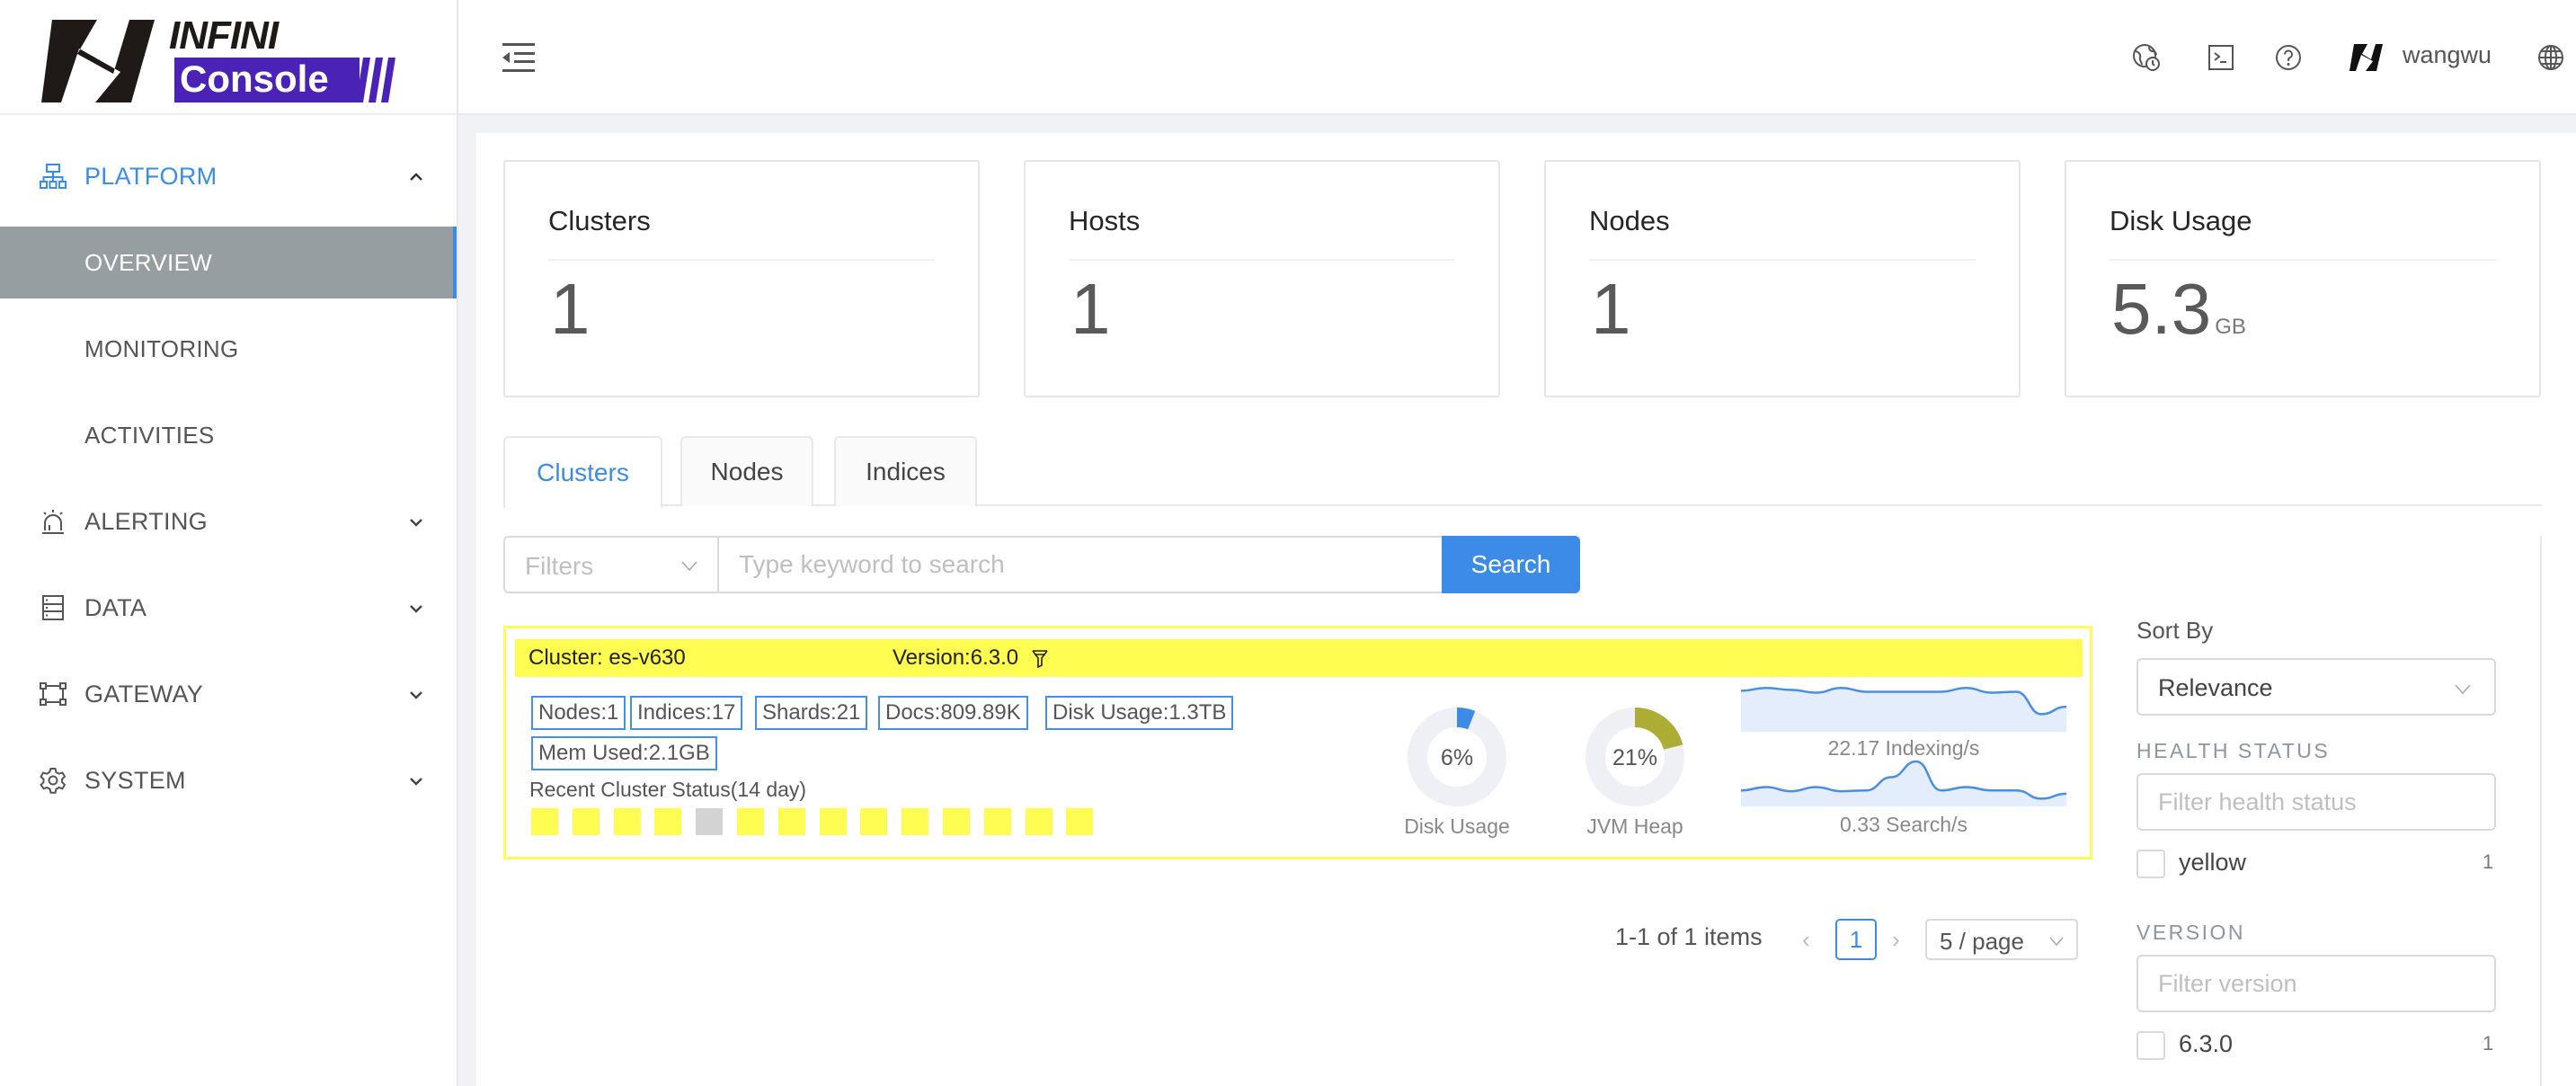 Image resolution: width=2576 pixels, height=1086 pixels. I want to click on page-size-value: 5 / page, so click(1982, 941).